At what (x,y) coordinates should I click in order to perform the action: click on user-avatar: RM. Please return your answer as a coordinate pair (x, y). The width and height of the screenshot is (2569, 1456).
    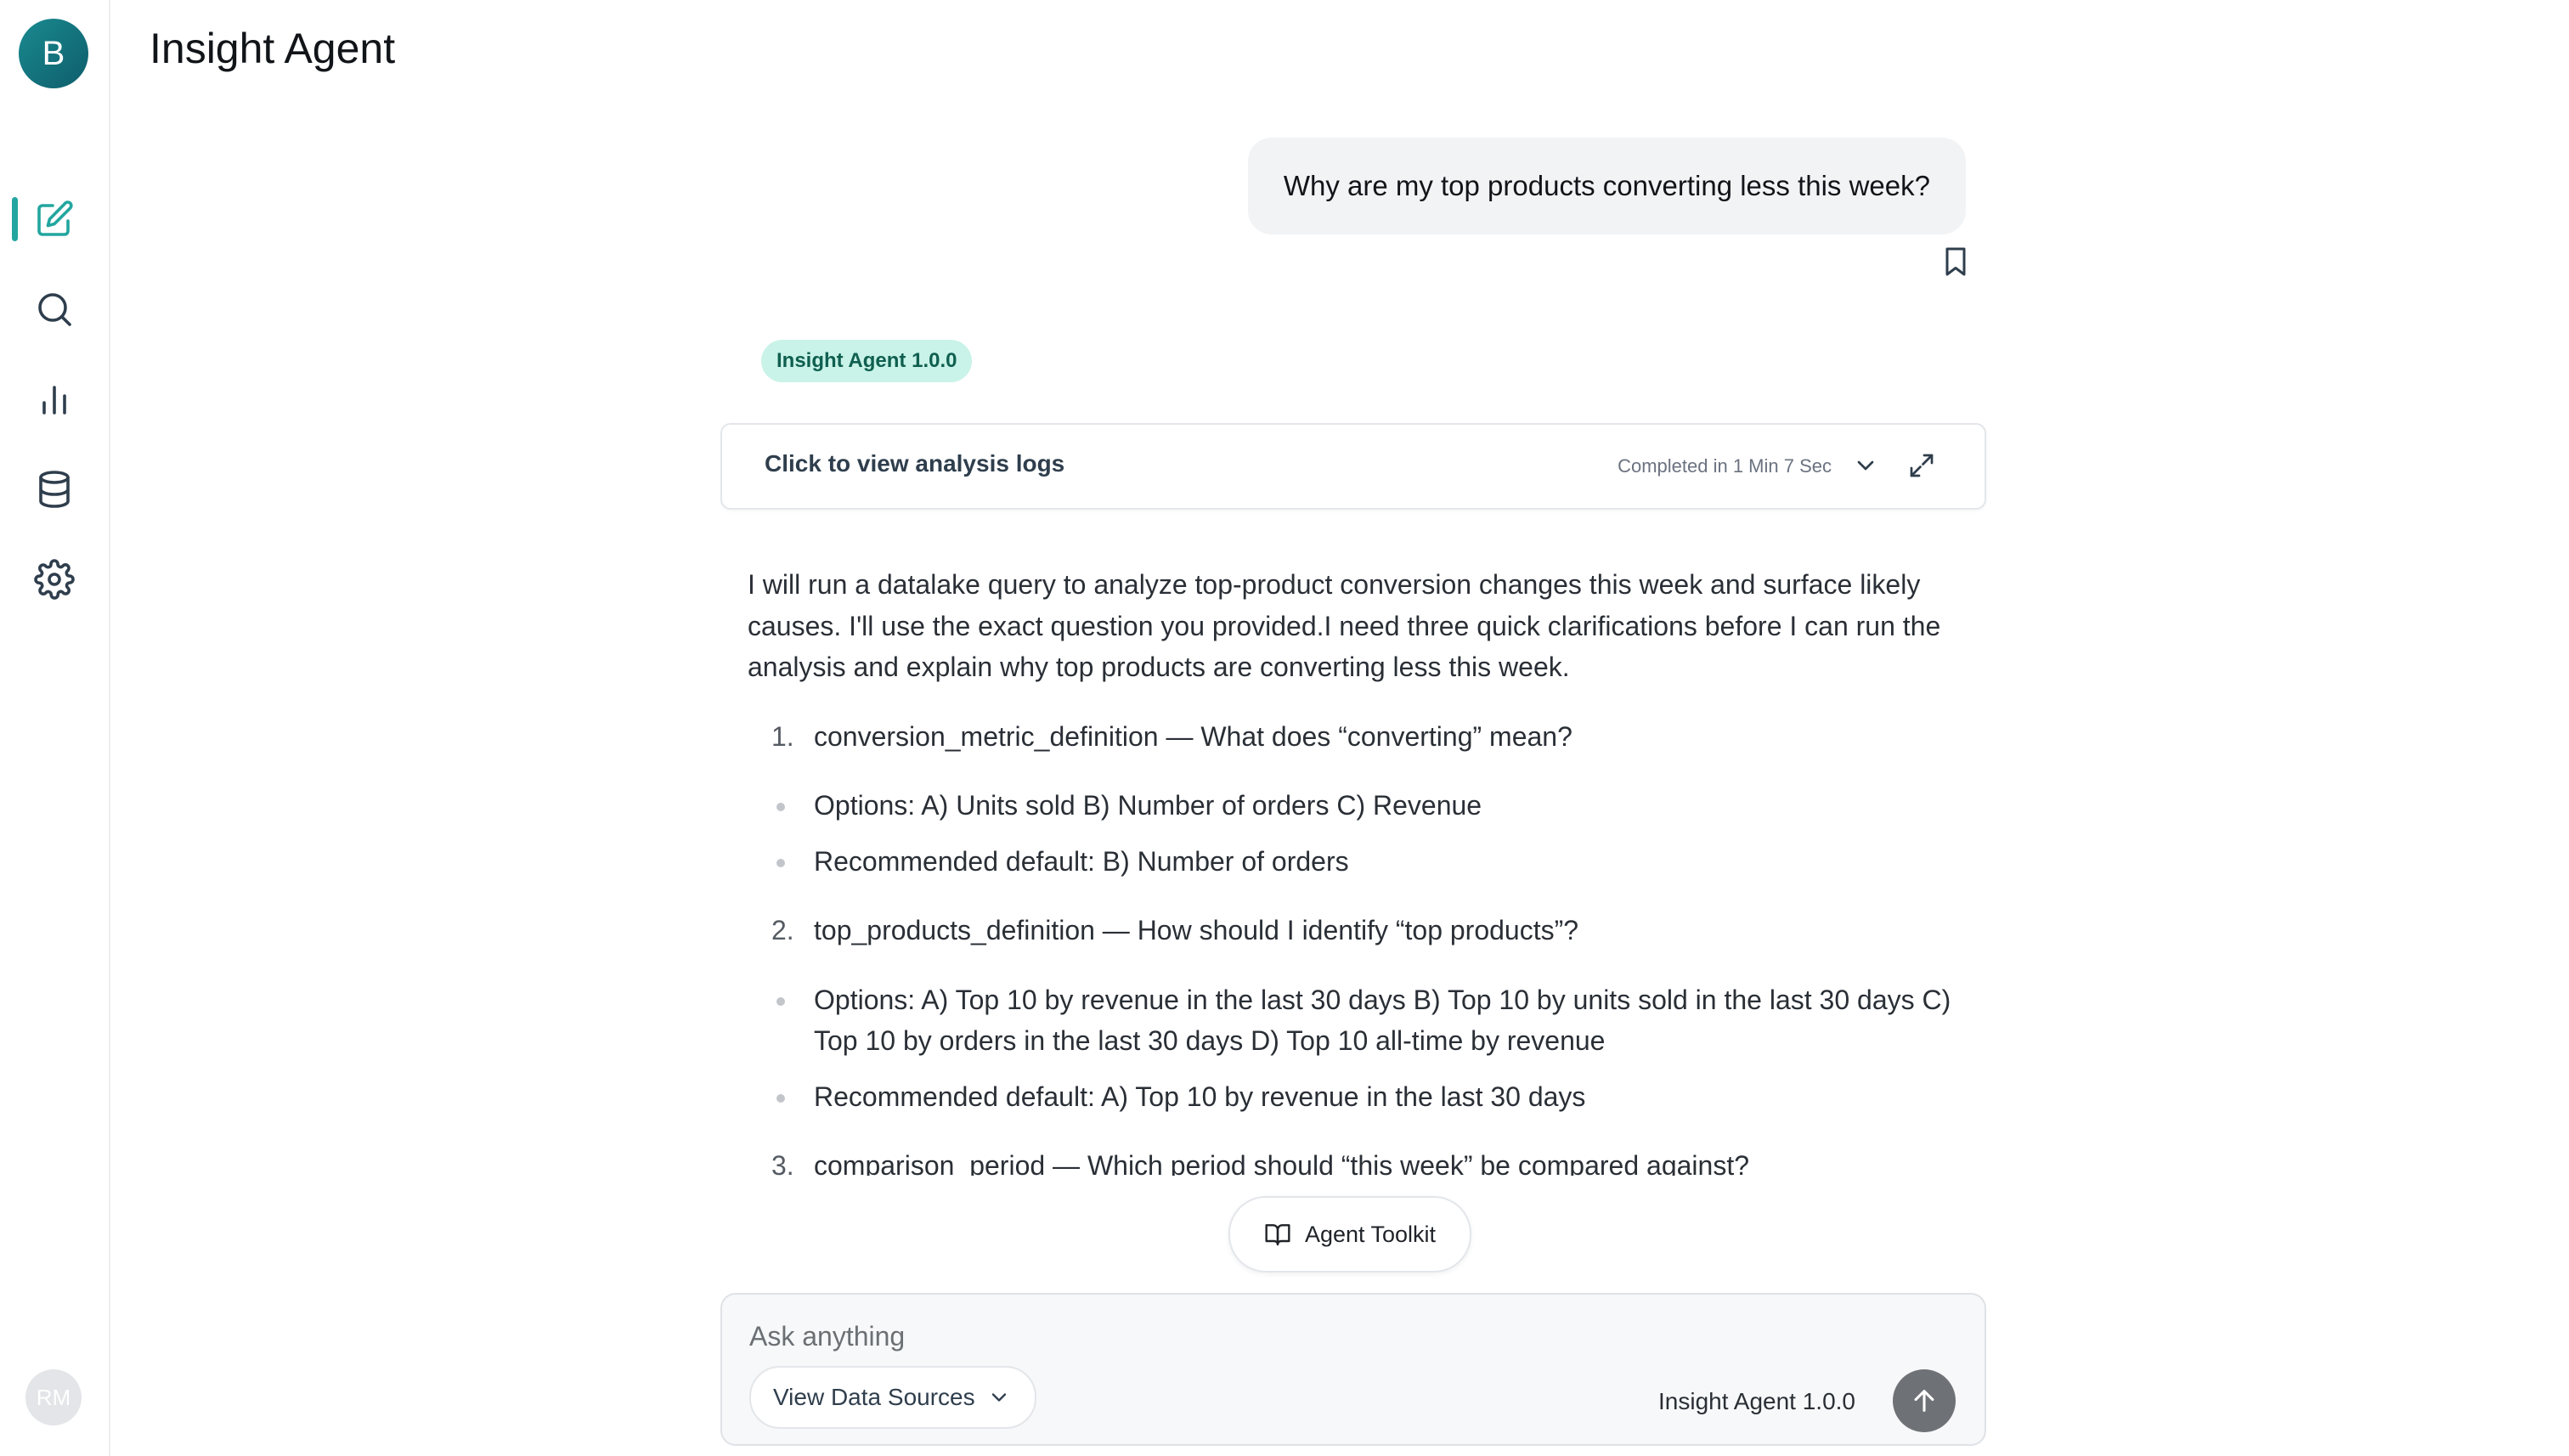
    Looking at the image, I should click on (54, 1397).